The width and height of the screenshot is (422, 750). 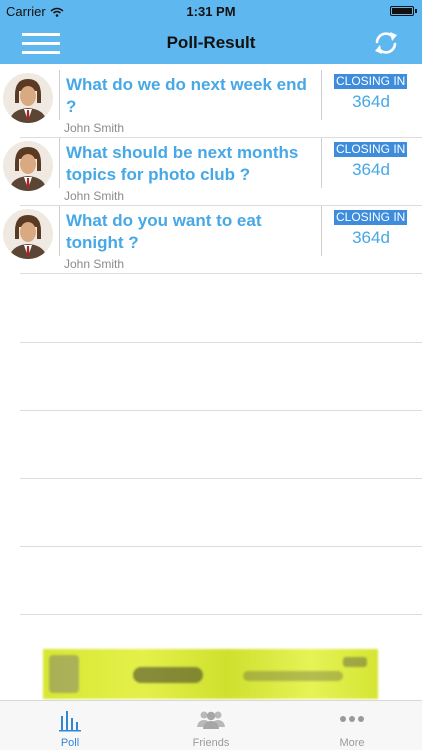 What do you see at coordinates (352, 719) in the screenshot?
I see `more-dots-icon` at bounding box center [352, 719].